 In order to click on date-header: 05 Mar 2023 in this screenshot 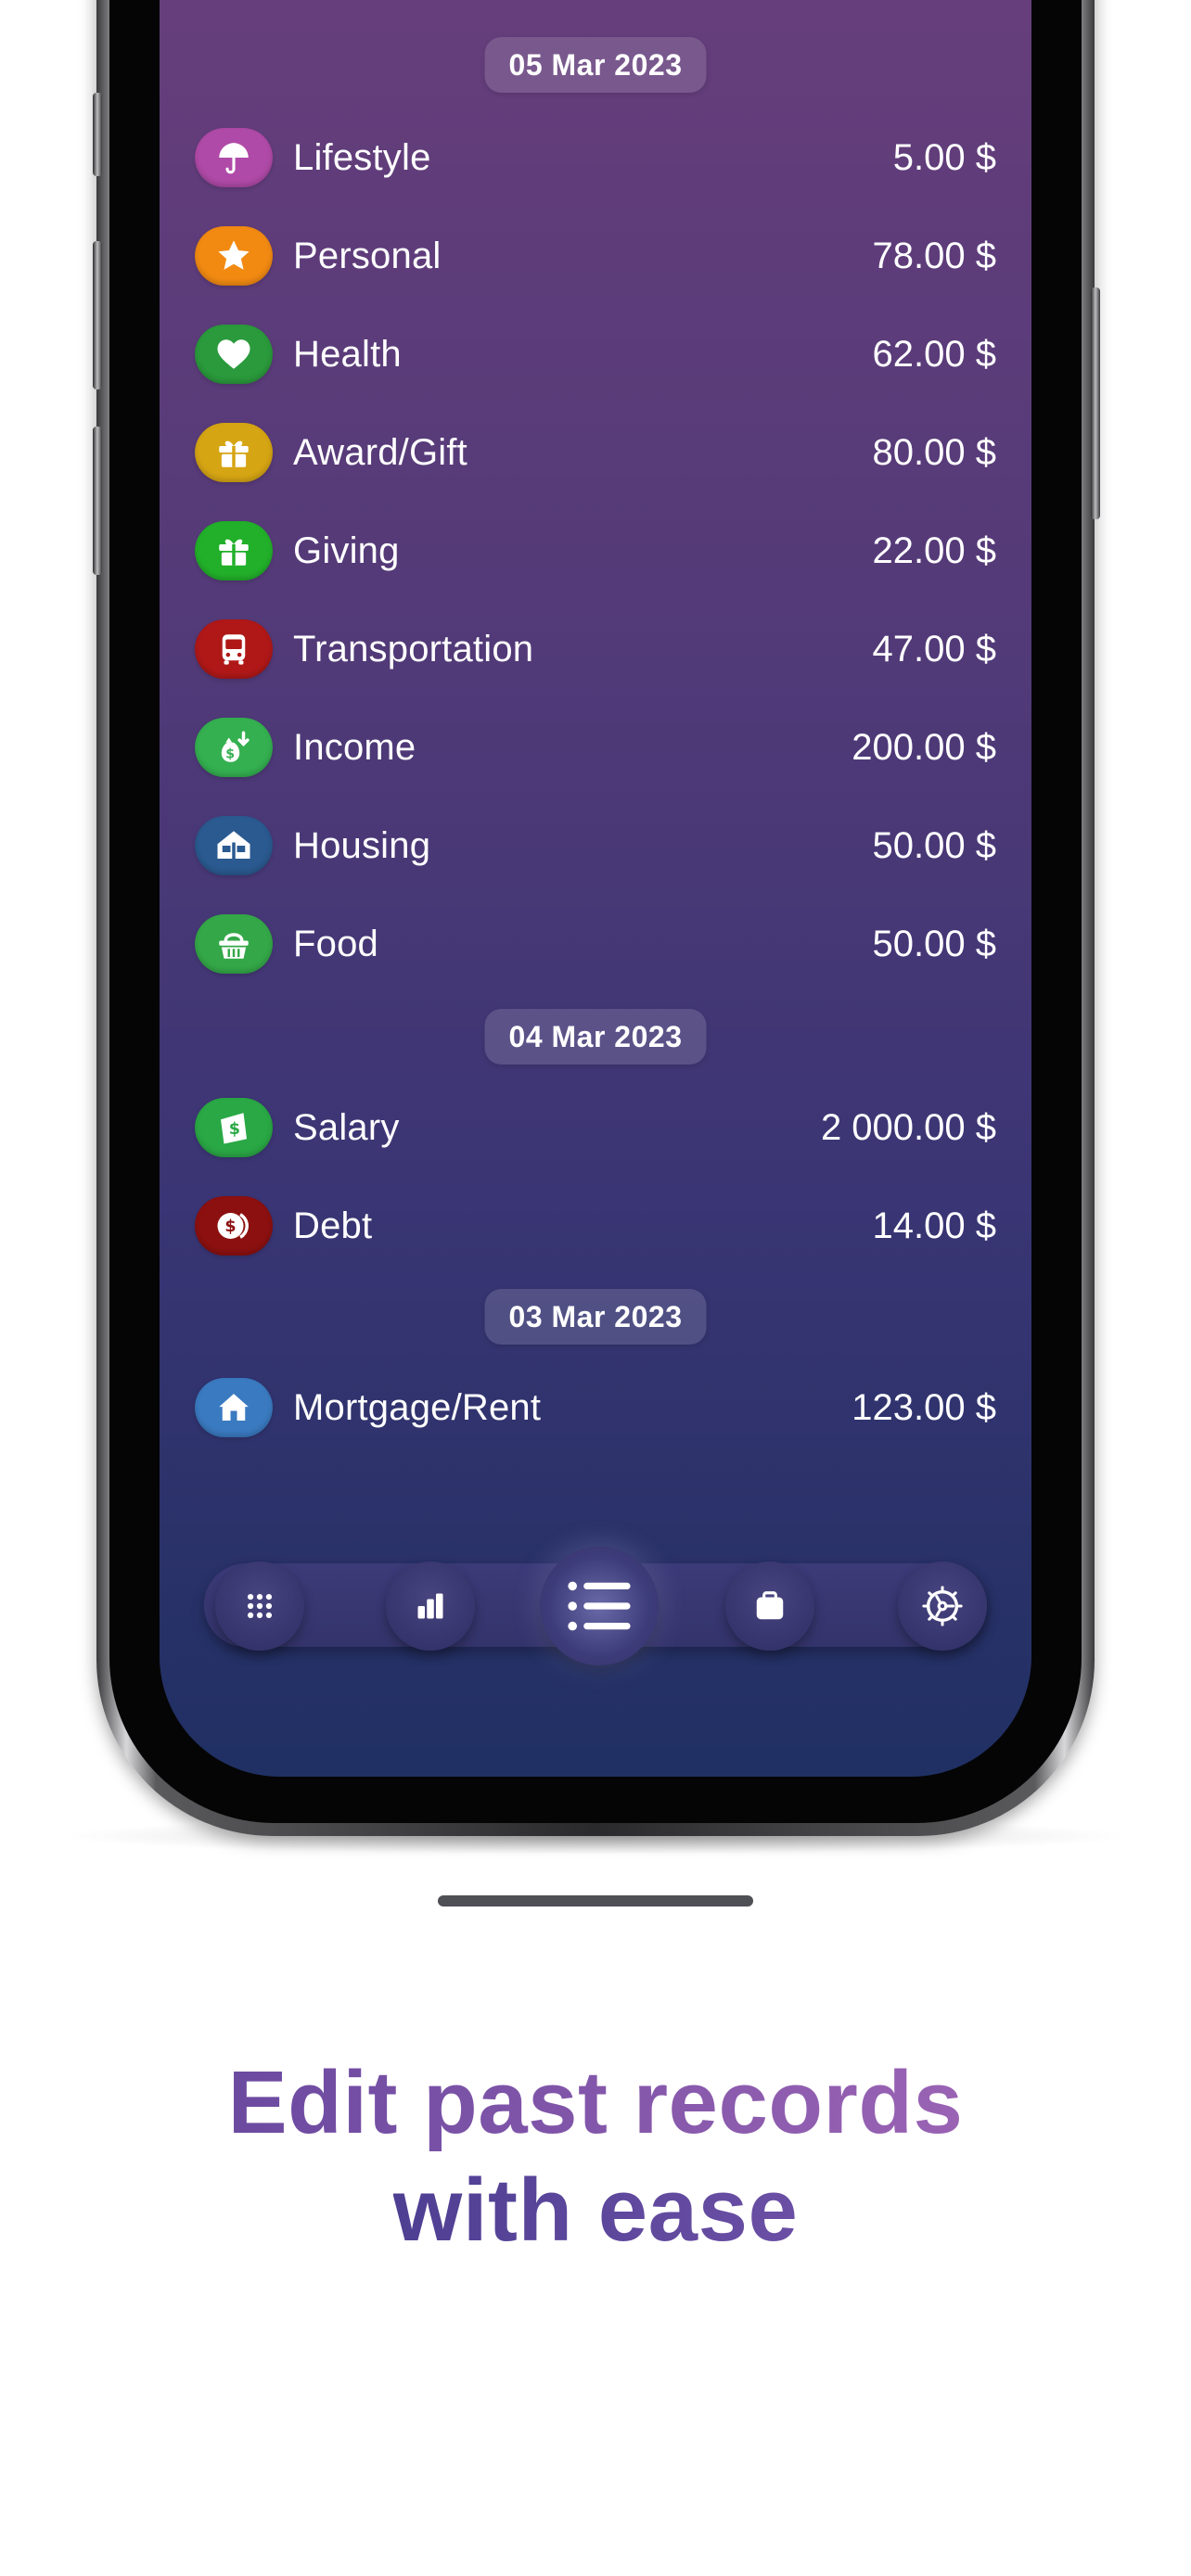, I will do `click(595, 65)`.